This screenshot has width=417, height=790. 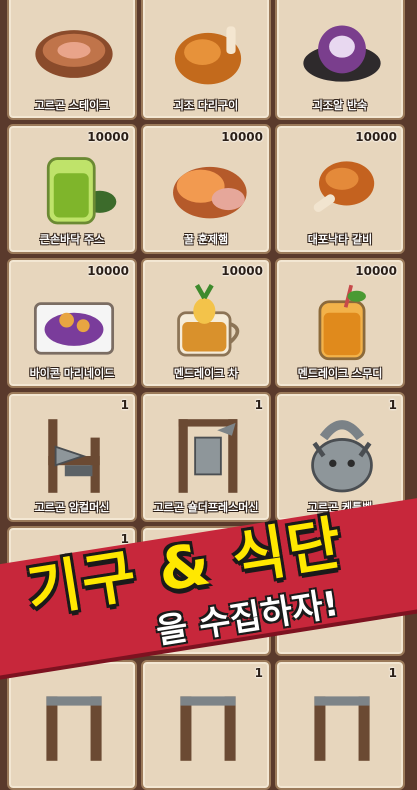 I want to click on item-name: 멘드레이크 차, so click(x=206, y=373).